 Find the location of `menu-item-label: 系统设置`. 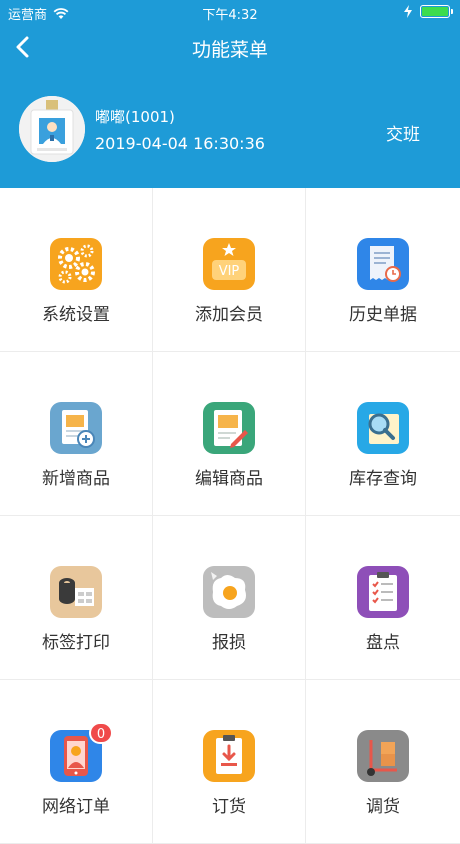

menu-item-label: 系统设置 is located at coordinates (76, 315).